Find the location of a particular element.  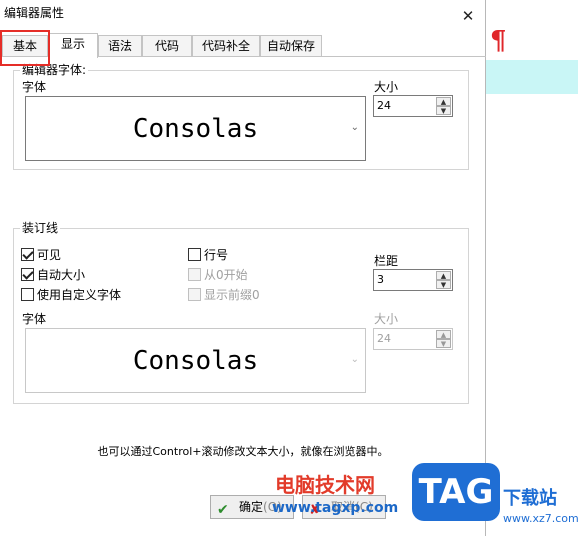

gutter-size-value: 24 is located at coordinates (384, 338).